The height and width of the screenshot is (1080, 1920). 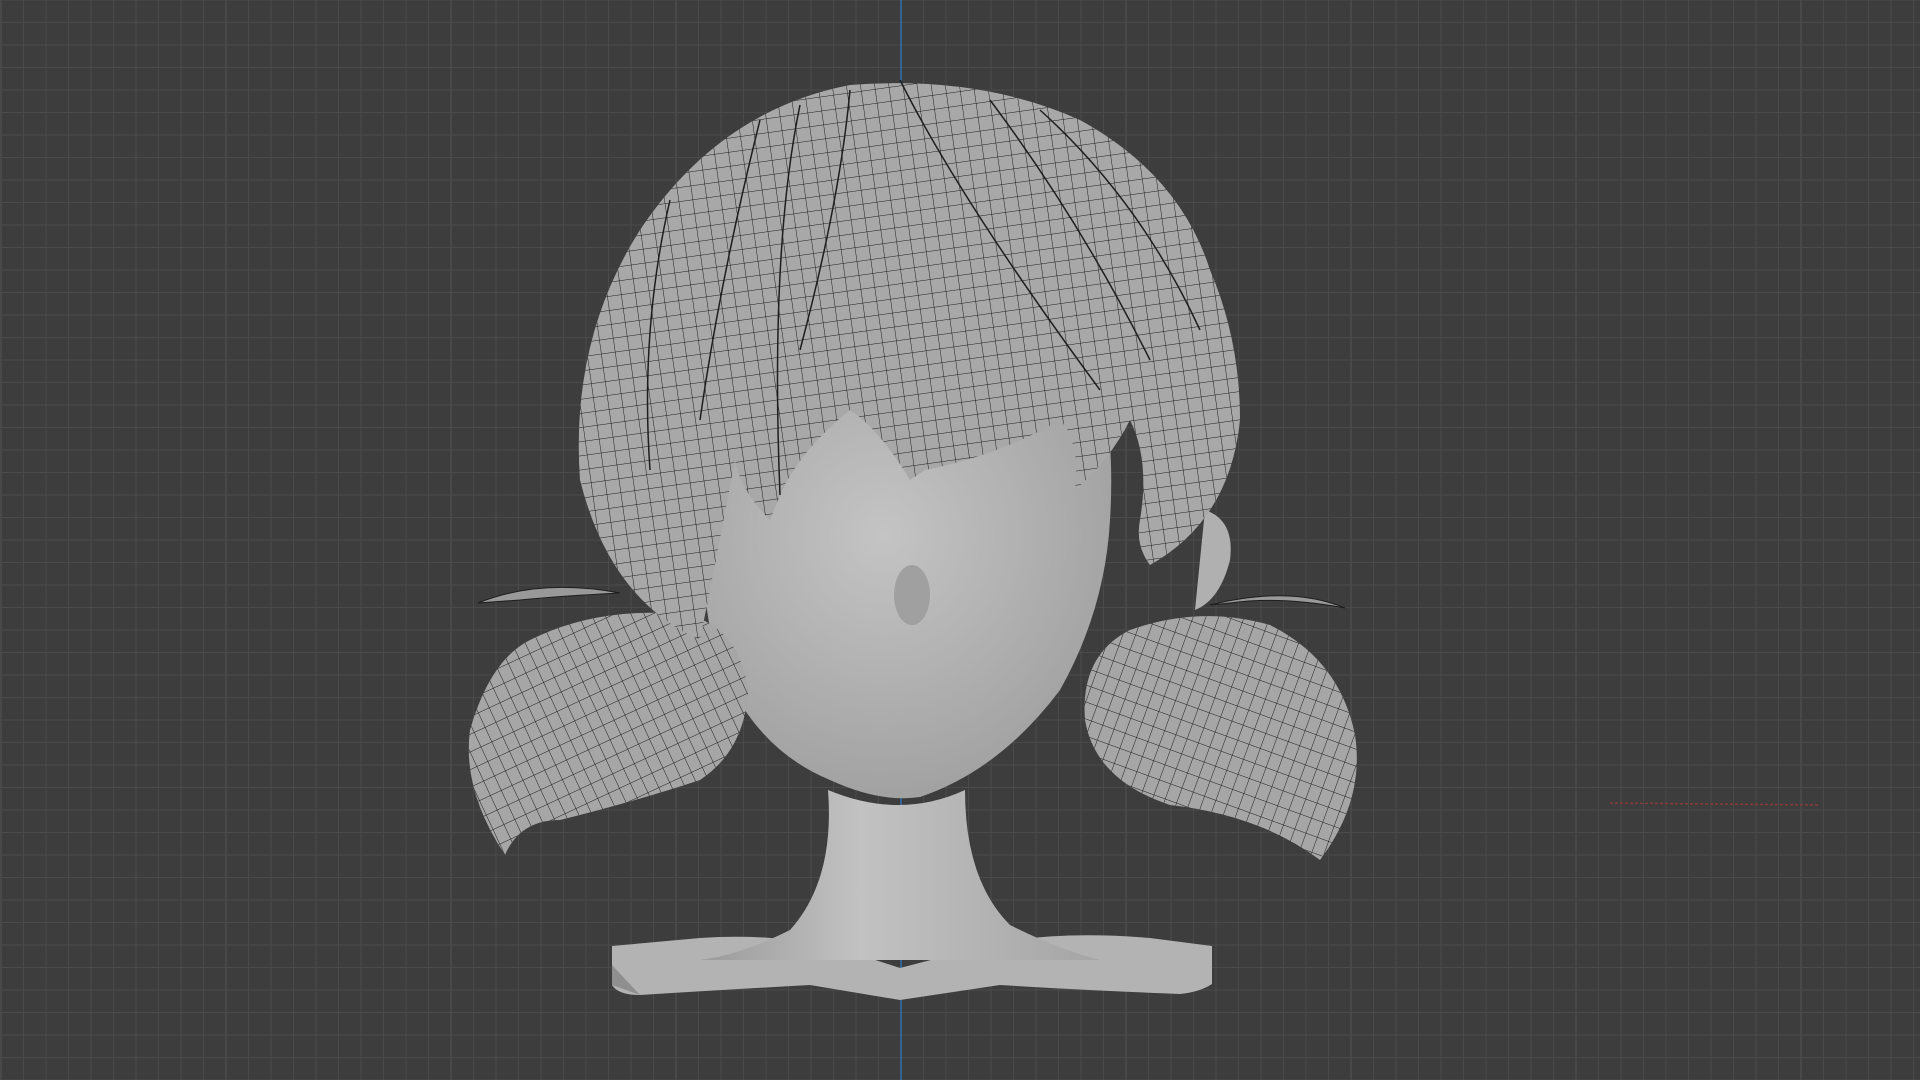 What do you see at coordinates (1213, 560) in the screenshot?
I see `ear-right` at bounding box center [1213, 560].